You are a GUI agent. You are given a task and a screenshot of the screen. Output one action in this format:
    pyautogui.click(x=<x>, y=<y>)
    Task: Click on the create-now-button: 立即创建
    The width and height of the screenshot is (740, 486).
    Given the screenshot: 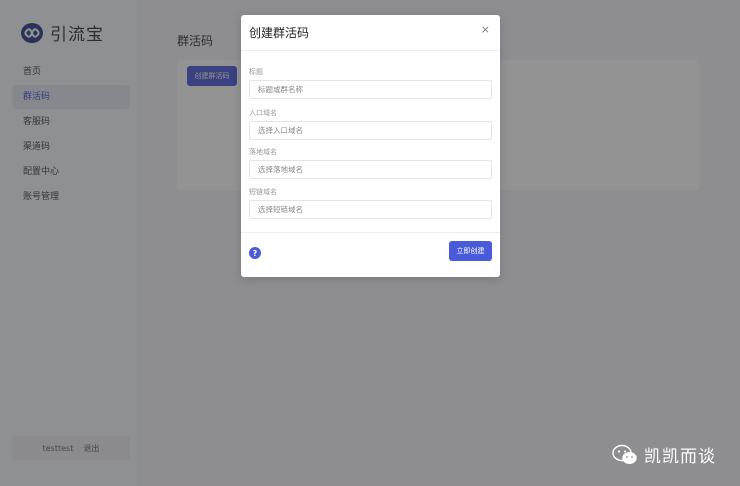 What is the action you would take?
    pyautogui.click(x=470, y=251)
    